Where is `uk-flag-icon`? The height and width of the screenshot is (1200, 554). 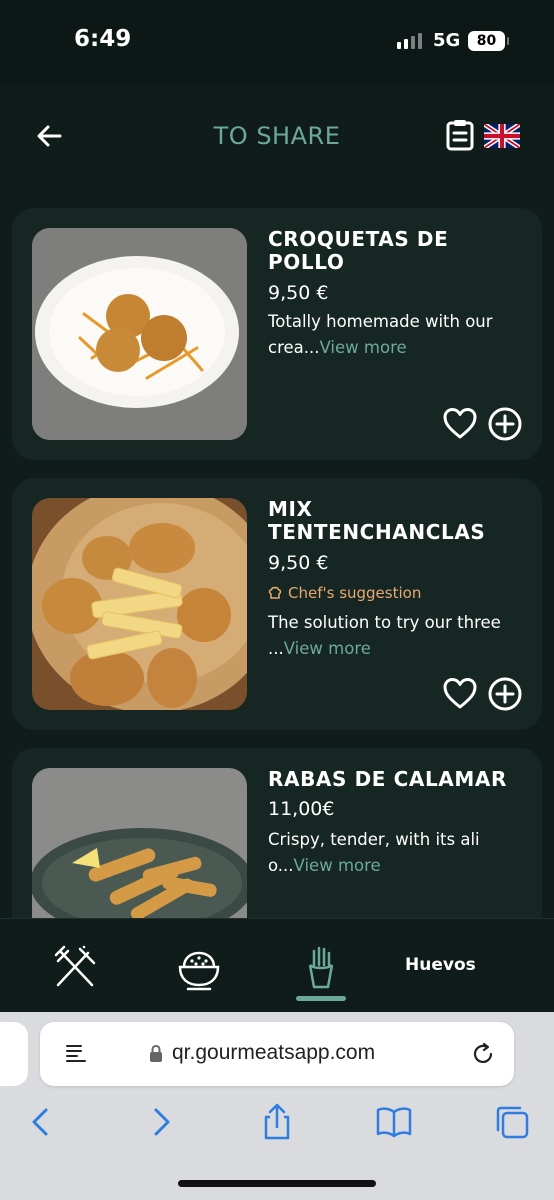 uk-flag-icon is located at coordinates (502, 136).